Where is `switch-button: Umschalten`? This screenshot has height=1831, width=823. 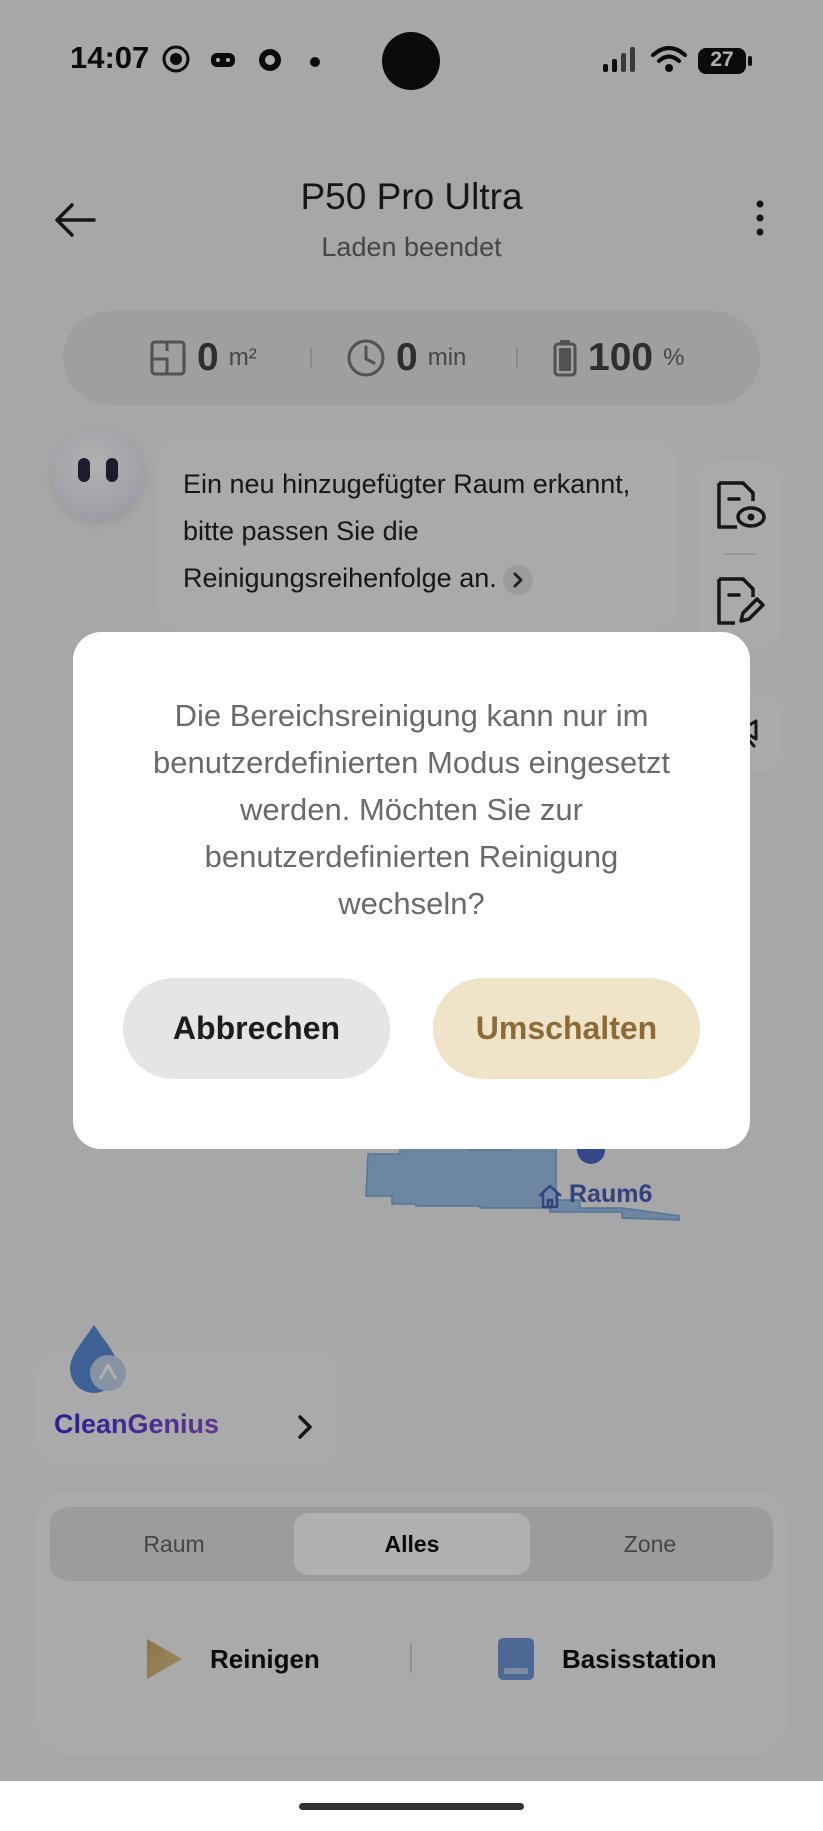 switch-button: Umschalten is located at coordinates (566, 1028).